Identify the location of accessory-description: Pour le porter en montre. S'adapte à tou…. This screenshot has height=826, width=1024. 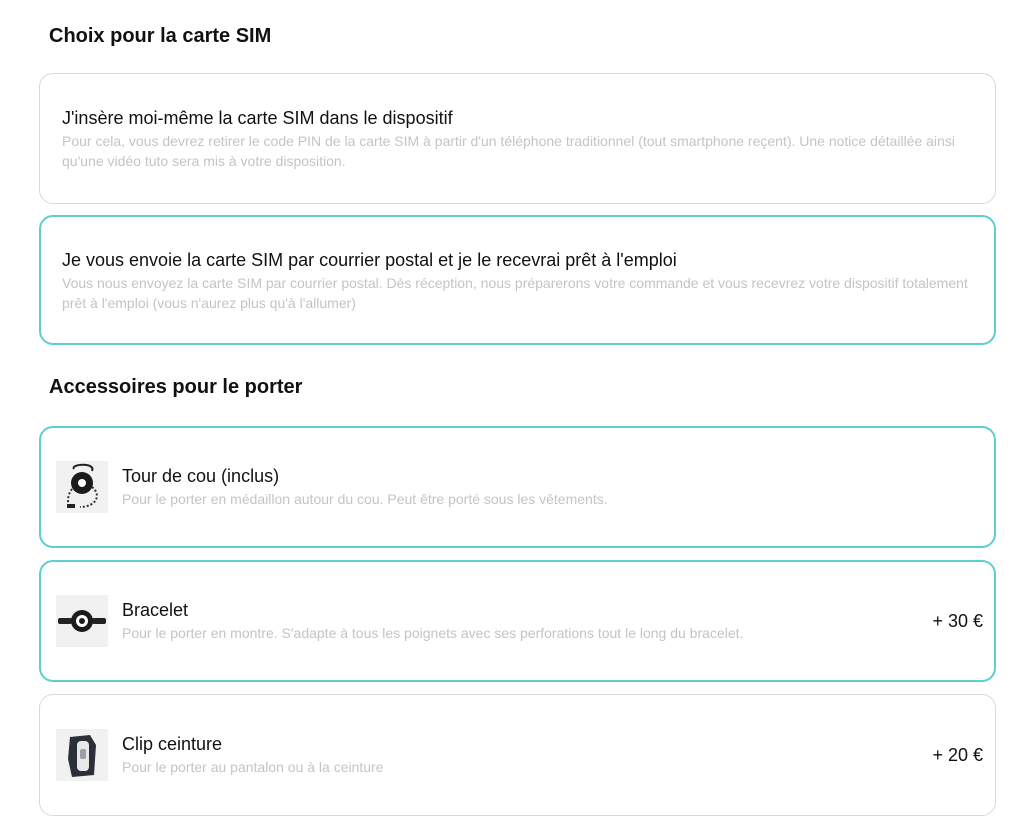
(433, 633).